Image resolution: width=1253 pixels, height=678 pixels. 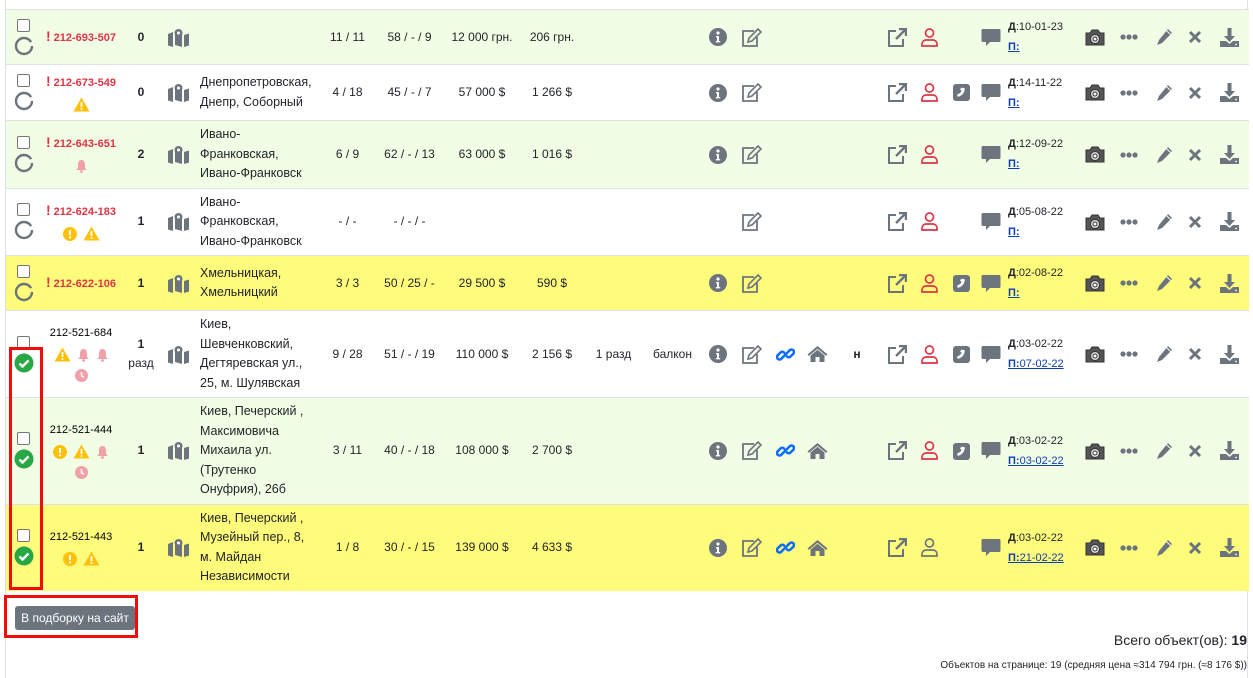 I want to click on date-p-link: П:07-02-22, so click(x=1036, y=364).